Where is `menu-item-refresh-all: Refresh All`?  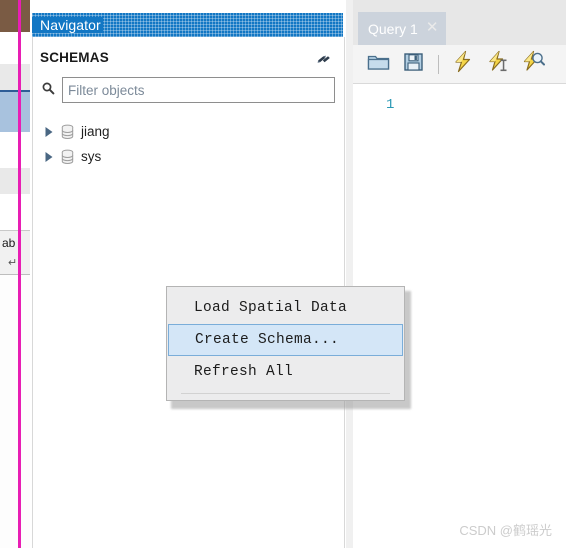
menu-item-refresh-all: Refresh All is located at coordinates (285, 372).